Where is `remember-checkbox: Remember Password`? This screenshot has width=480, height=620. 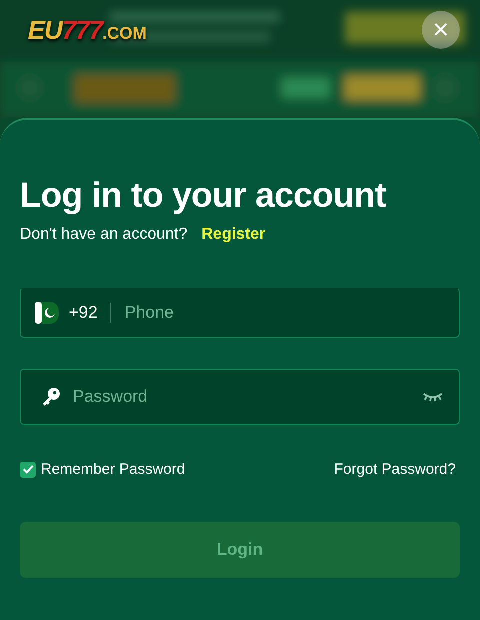 remember-checkbox: Remember Password is located at coordinates (103, 469).